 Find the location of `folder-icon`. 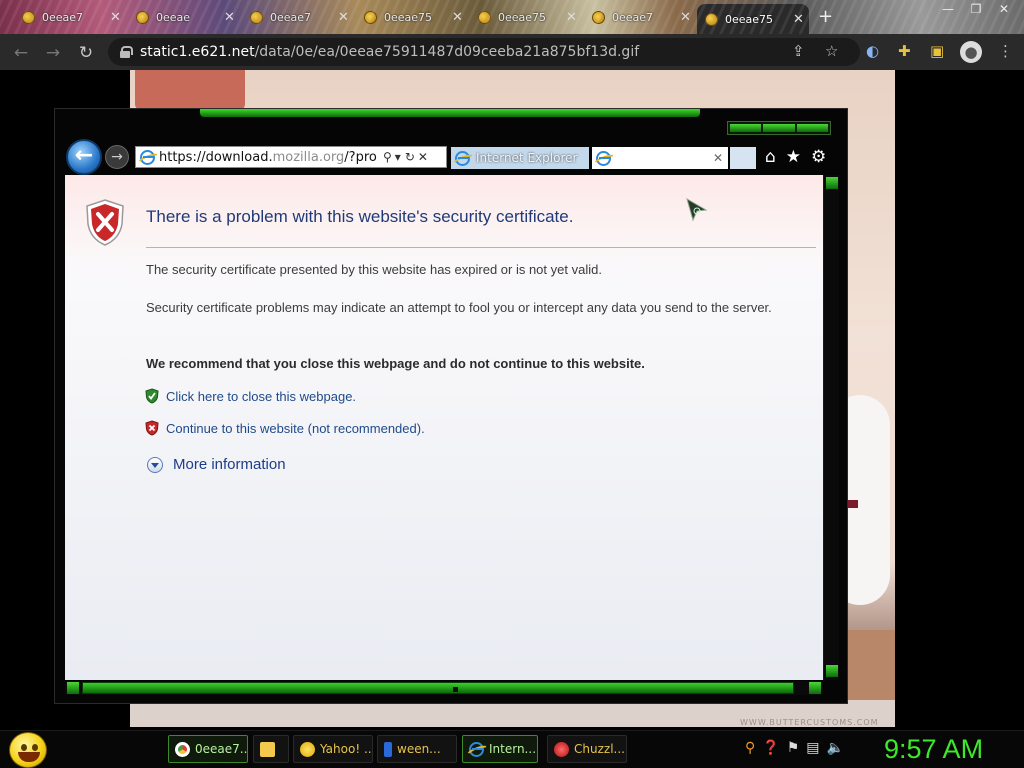

folder-icon is located at coordinates (267, 749).